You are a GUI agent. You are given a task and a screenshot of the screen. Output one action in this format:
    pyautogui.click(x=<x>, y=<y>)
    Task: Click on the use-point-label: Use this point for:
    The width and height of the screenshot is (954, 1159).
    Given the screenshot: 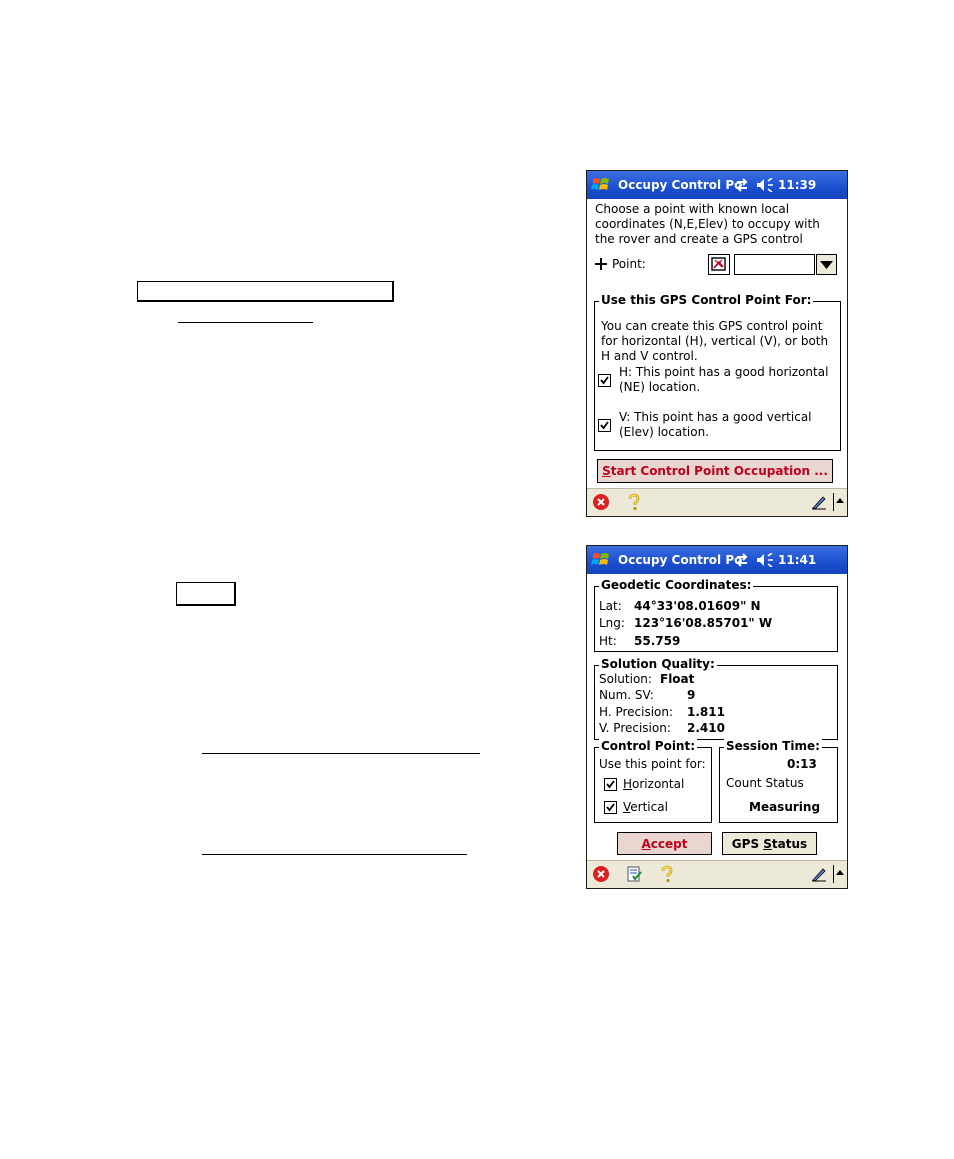 What is the action you would take?
    pyautogui.click(x=652, y=764)
    